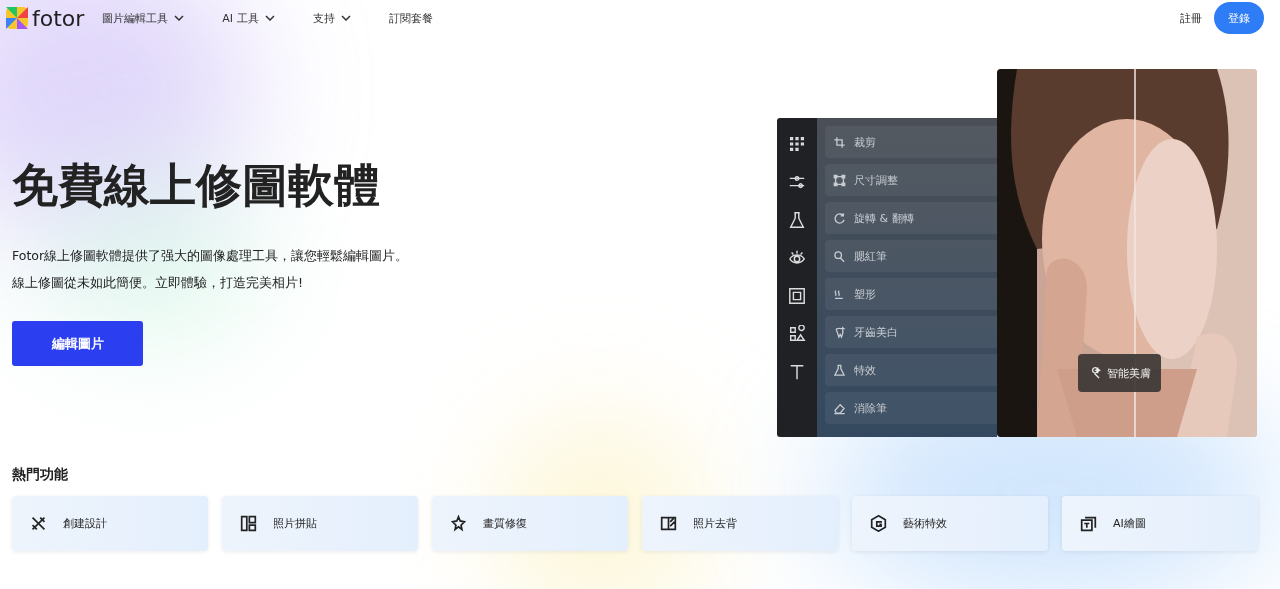 The width and height of the screenshot is (1280, 589). Describe the element at coordinates (85, 523) in the screenshot. I see `feature-label: 創建設計` at that location.